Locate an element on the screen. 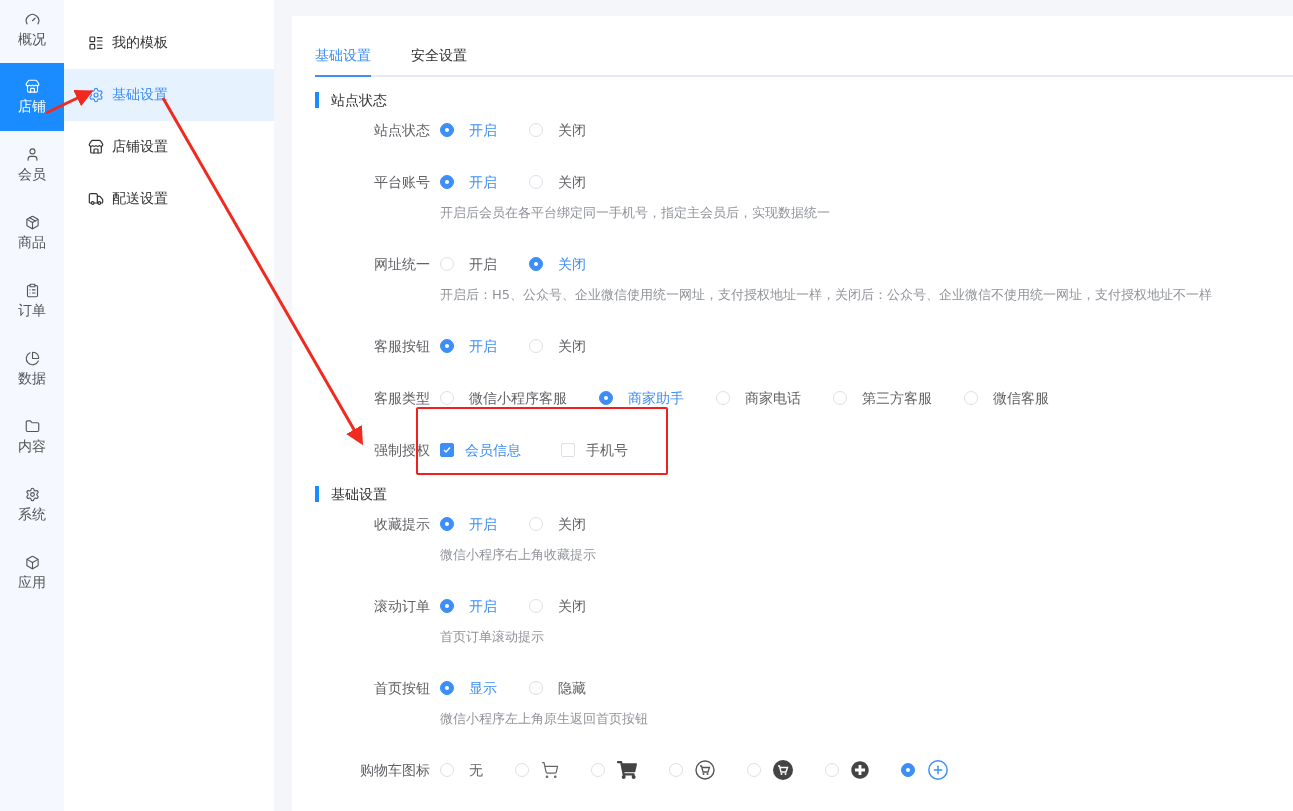  field-hint: 微信小程序左上角原生返回首页按钮 is located at coordinates (544, 719).